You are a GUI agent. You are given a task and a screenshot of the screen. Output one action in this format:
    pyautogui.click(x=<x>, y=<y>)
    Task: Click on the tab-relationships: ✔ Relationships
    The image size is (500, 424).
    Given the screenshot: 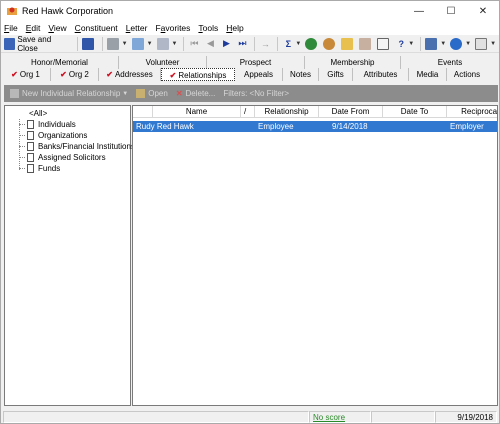 What is the action you would take?
    pyautogui.click(x=198, y=74)
    